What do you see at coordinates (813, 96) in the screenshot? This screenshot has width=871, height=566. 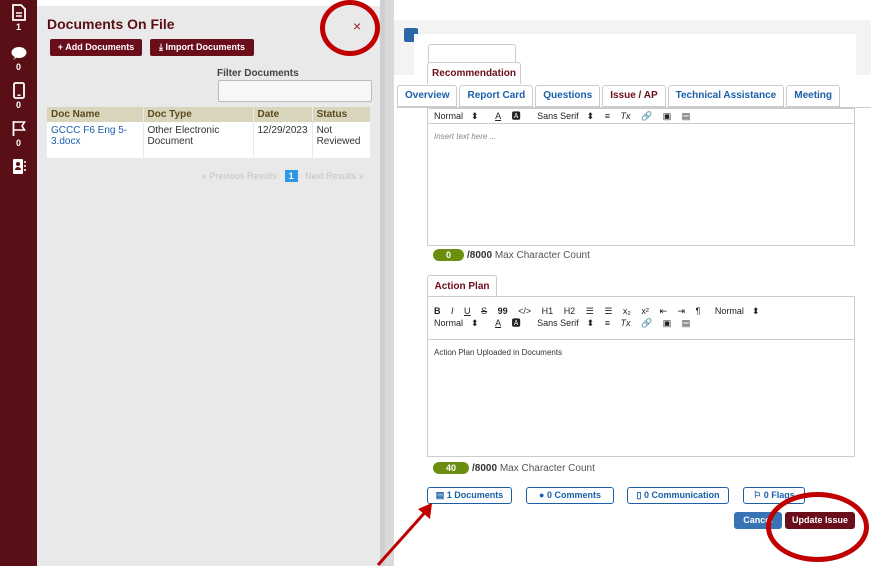 I see `tab-meeting: Meeting` at bounding box center [813, 96].